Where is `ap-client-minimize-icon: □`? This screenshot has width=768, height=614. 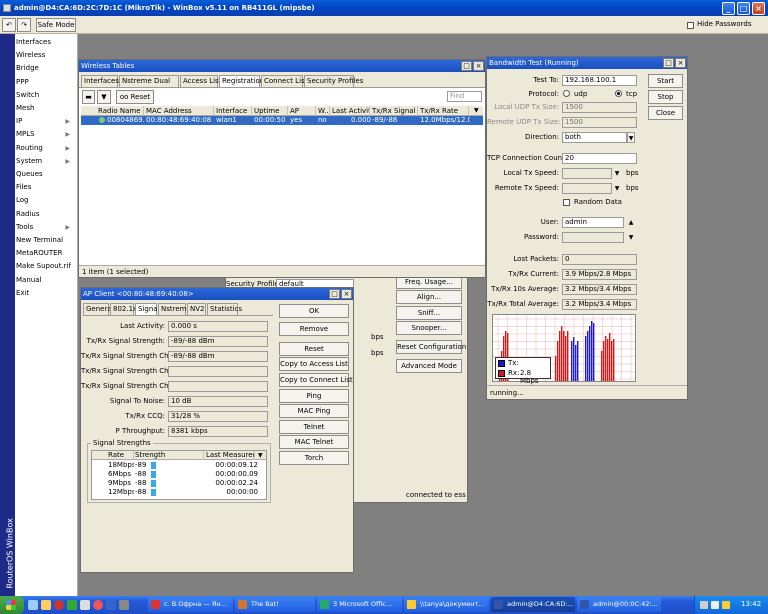
ap-client-minimize-icon: □ is located at coordinates (334, 294).